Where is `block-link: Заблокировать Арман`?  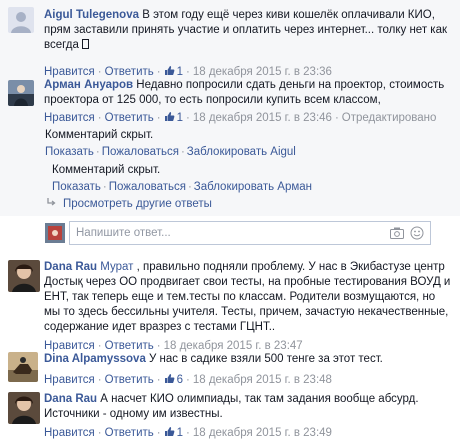 block-link: Заблокировать Арман is located at coordinates (253, 187).